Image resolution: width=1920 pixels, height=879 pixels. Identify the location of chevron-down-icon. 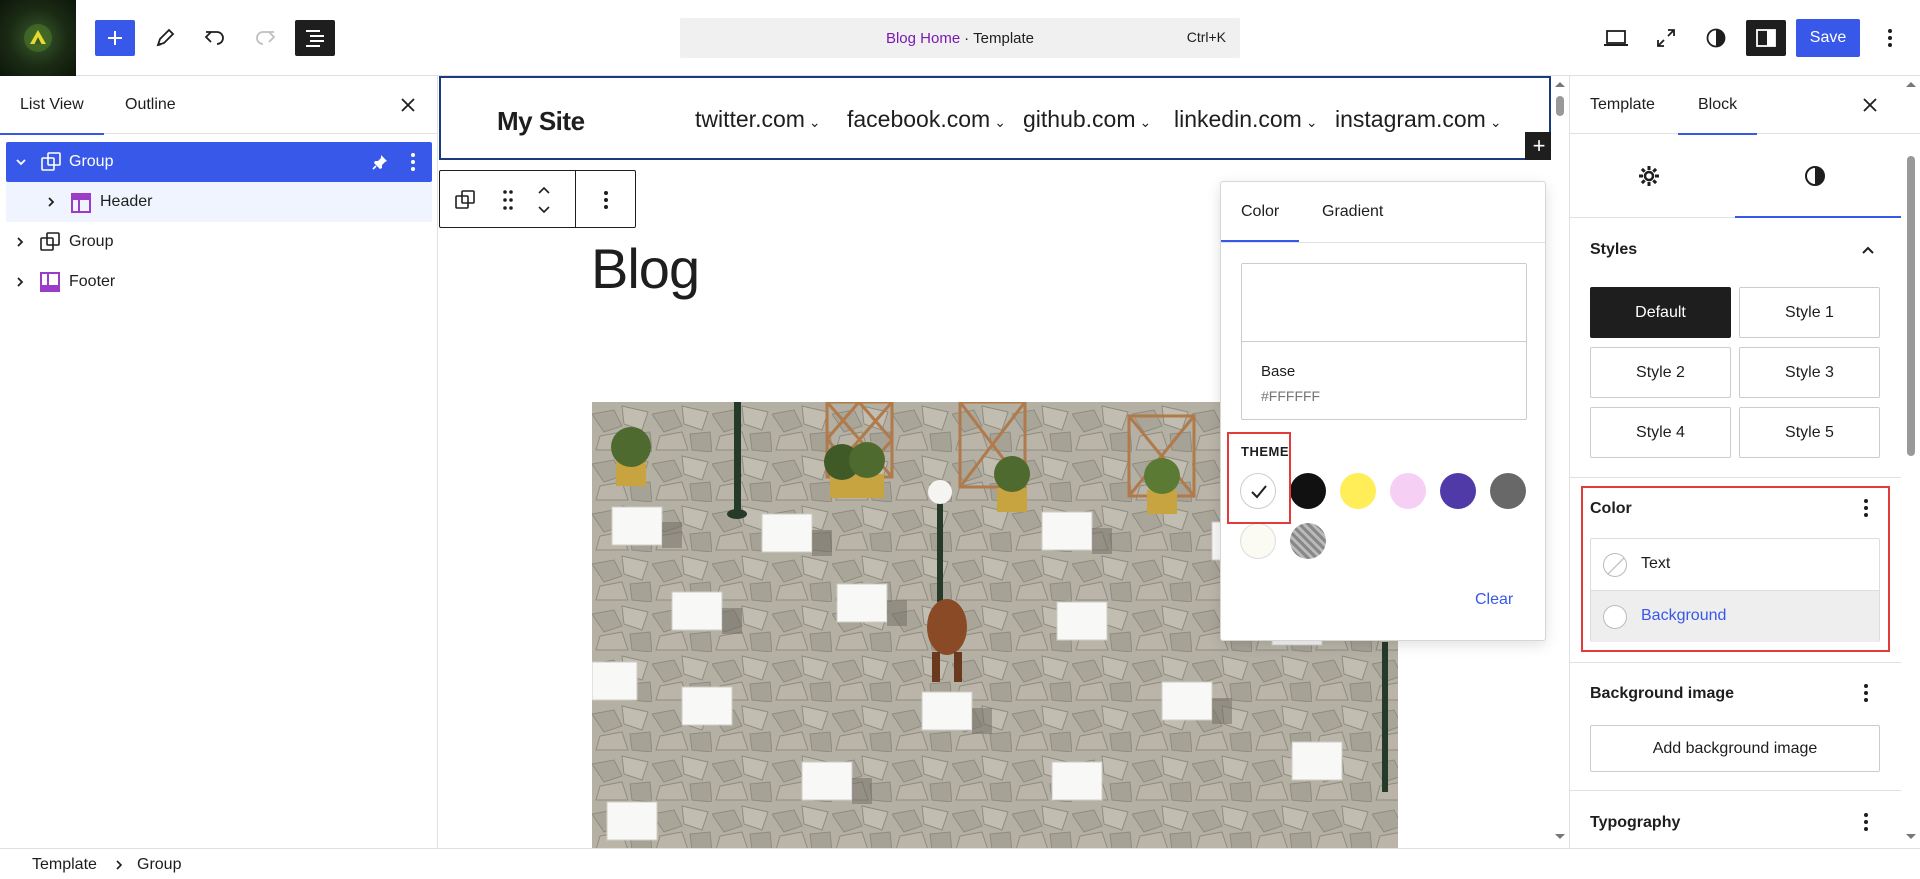
(21, 164).